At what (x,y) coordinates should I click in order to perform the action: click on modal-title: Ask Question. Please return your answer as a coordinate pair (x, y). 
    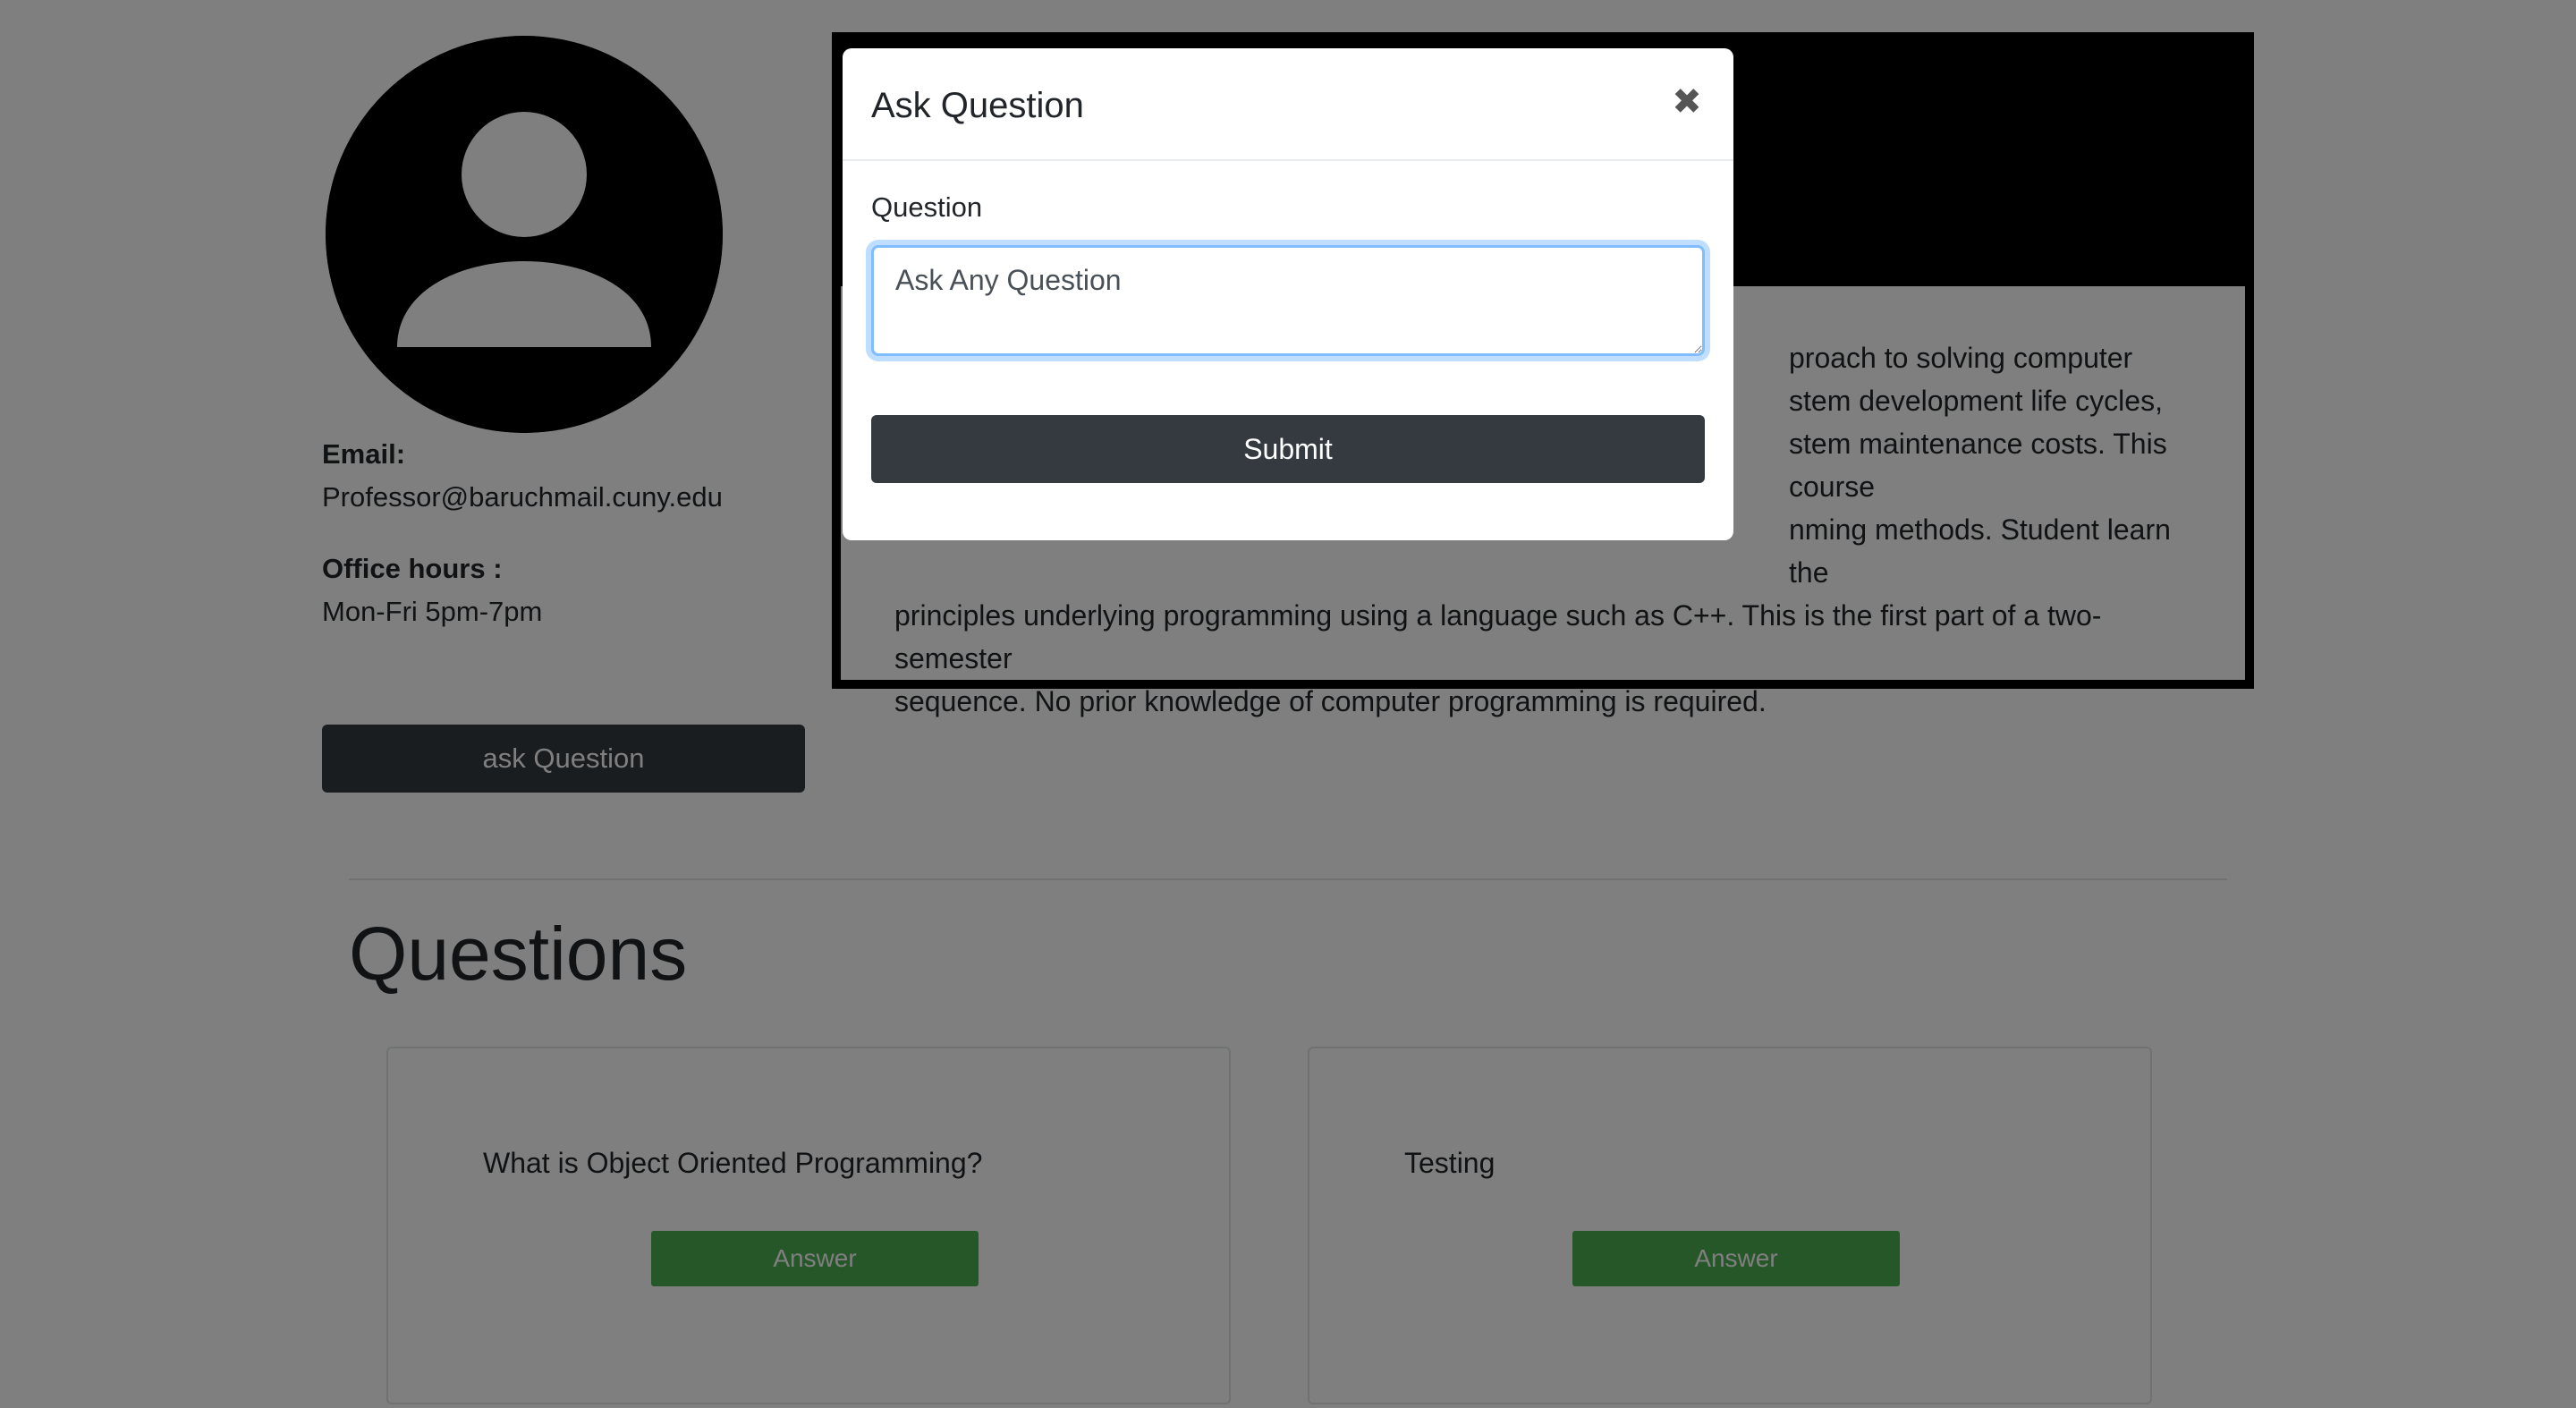
    Looking at the image, I should click on (977, 106).